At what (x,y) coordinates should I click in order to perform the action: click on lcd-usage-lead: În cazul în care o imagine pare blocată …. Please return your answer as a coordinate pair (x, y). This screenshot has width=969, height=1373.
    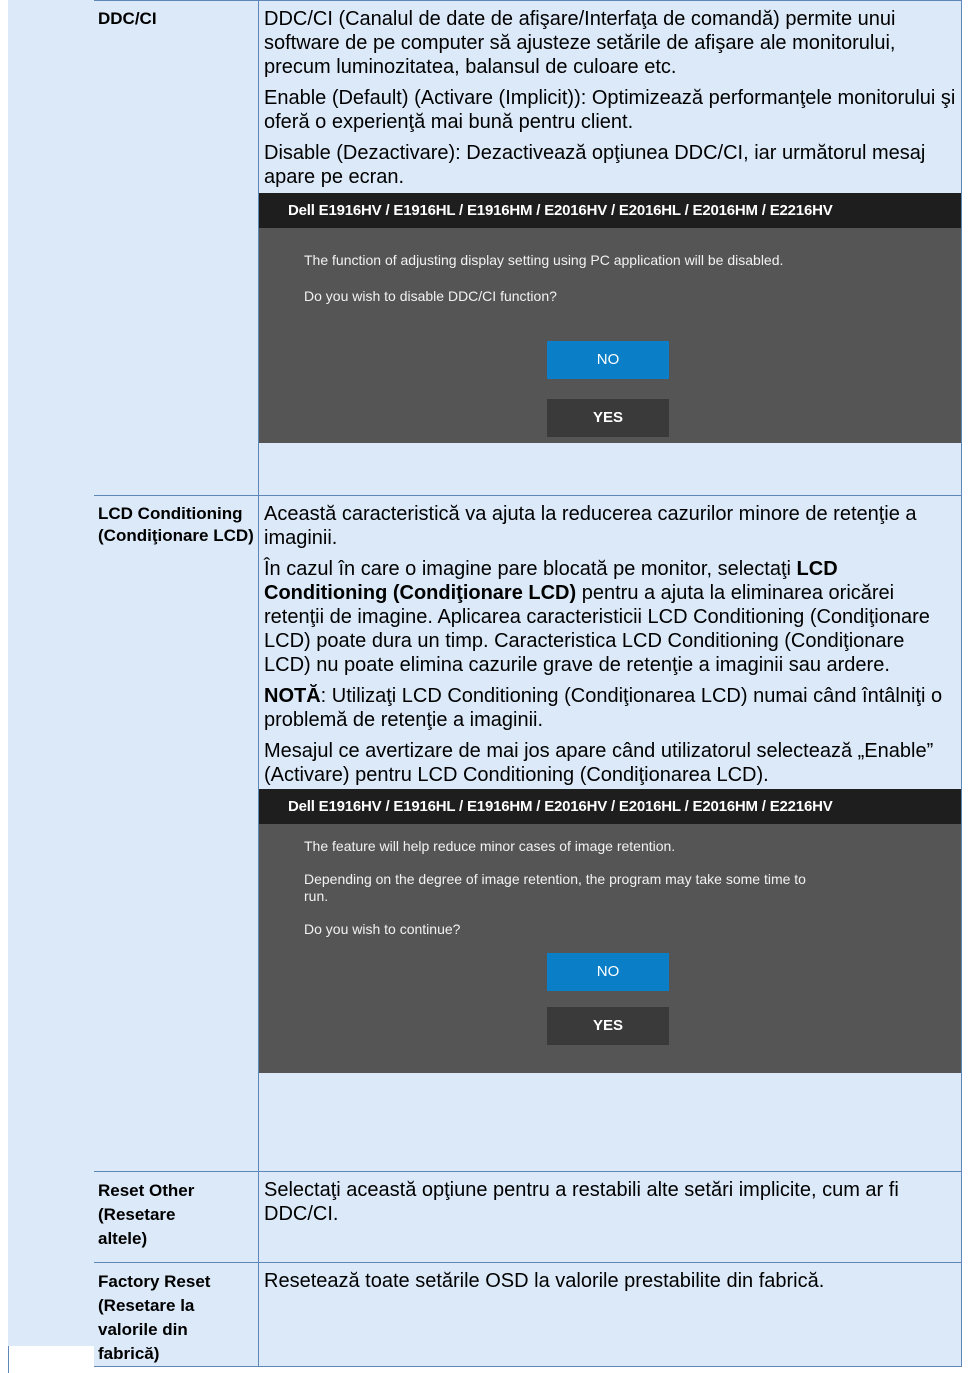
    Looking at the image, I should click on (527, 569).